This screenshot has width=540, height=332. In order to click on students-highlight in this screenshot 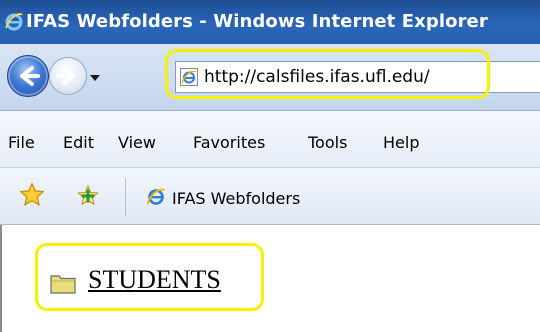, I will do `click(149, 277)`.